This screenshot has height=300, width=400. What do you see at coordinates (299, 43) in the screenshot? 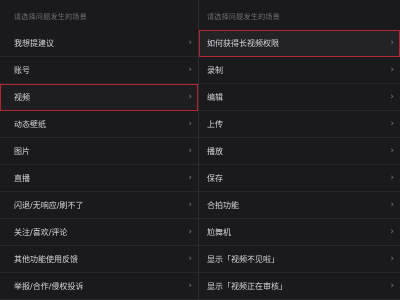
I see `subcategory-item: 如何获得长视频权限 ›` at bounding box center [299, 43].